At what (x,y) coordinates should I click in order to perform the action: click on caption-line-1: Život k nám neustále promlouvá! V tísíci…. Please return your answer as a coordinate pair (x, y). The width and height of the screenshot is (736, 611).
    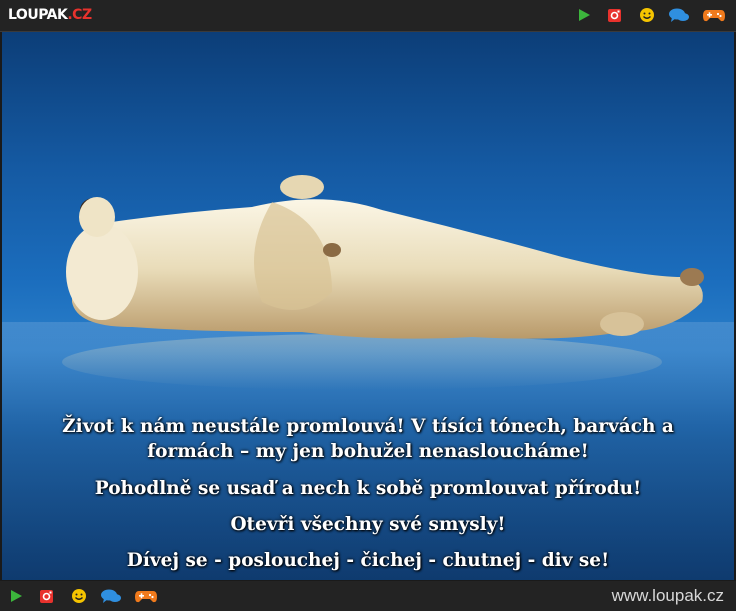
    Looking at the image, I should click on (368, 426).